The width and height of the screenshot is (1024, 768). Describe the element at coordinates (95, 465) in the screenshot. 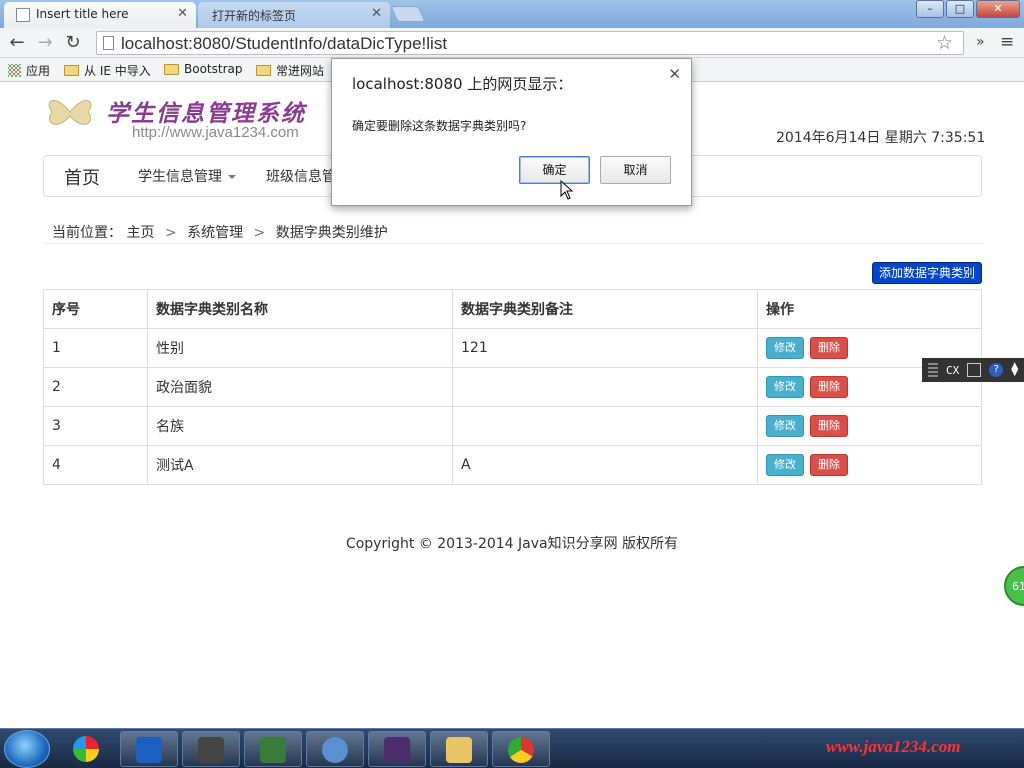

I see `cell-id: 4` at that location.